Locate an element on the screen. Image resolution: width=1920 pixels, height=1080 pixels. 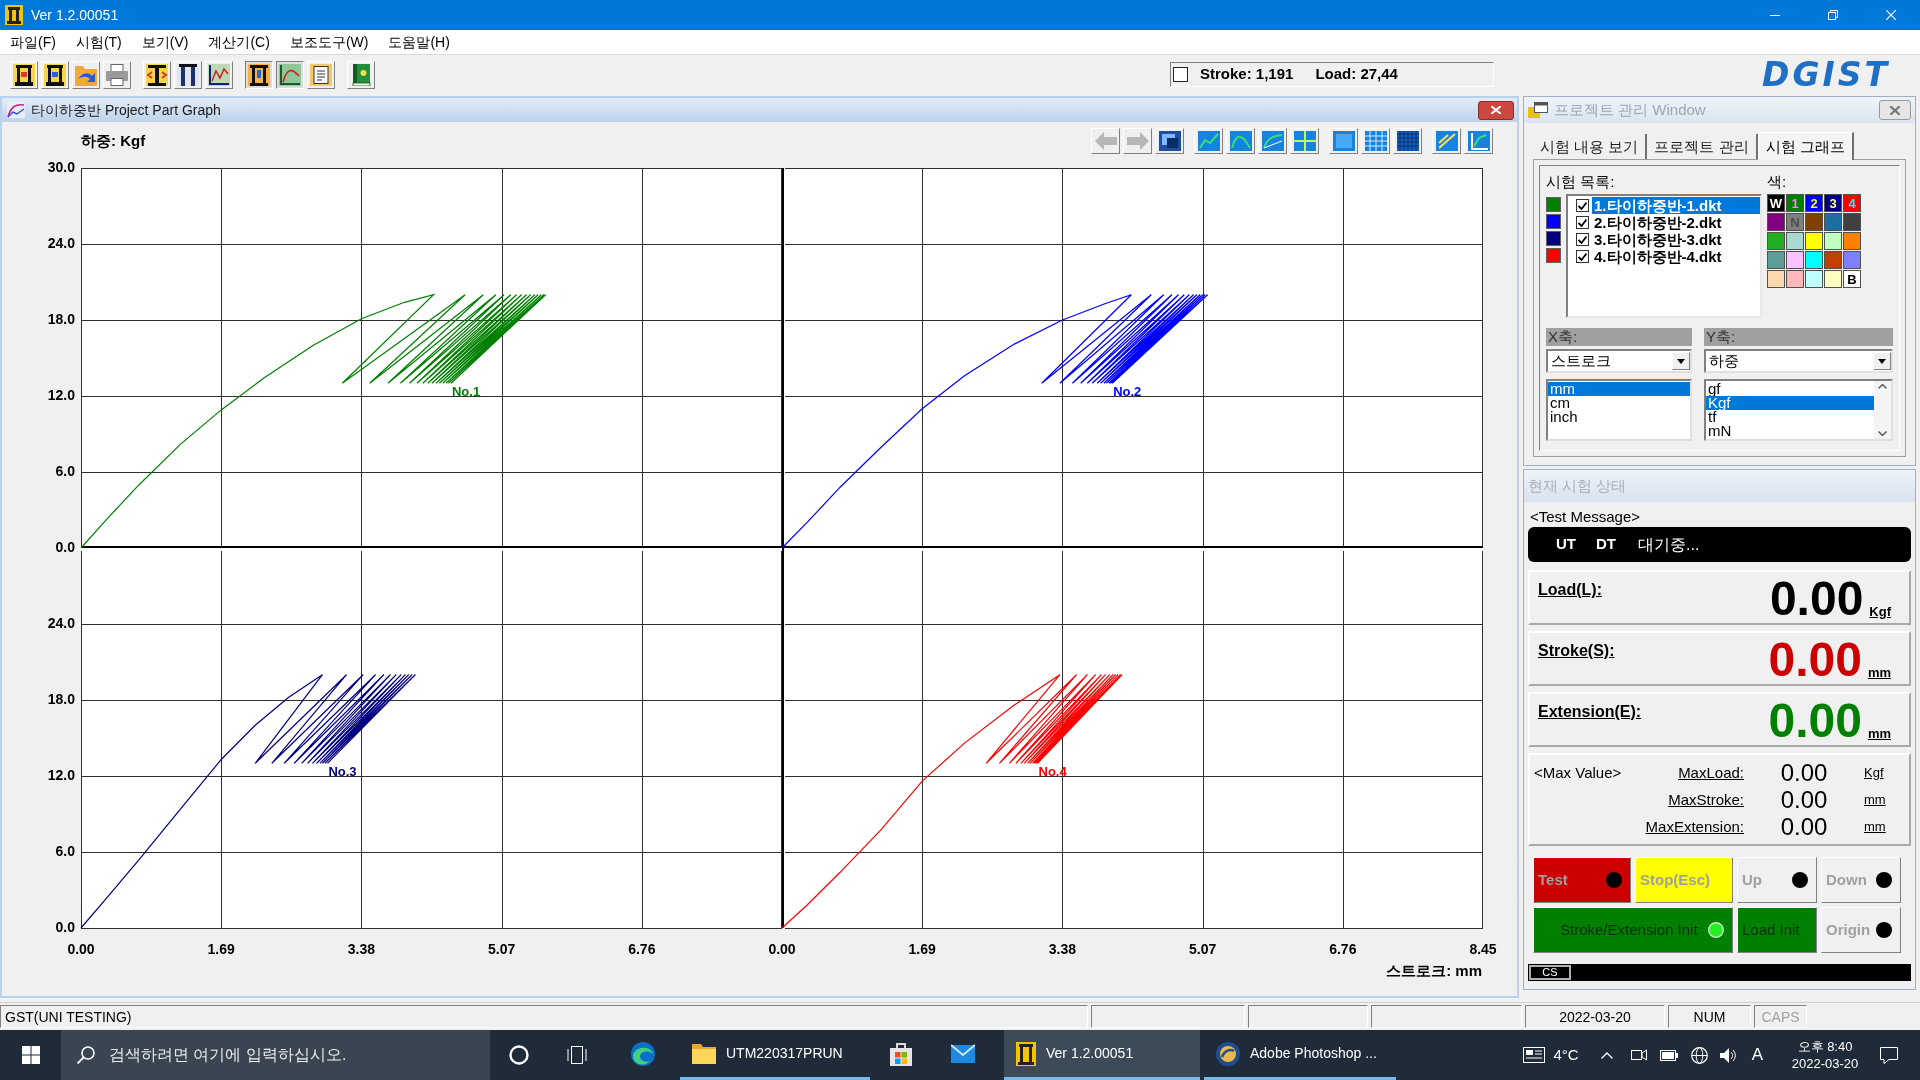
weather-text: 4°C is located at coordinates (1566, 1055).